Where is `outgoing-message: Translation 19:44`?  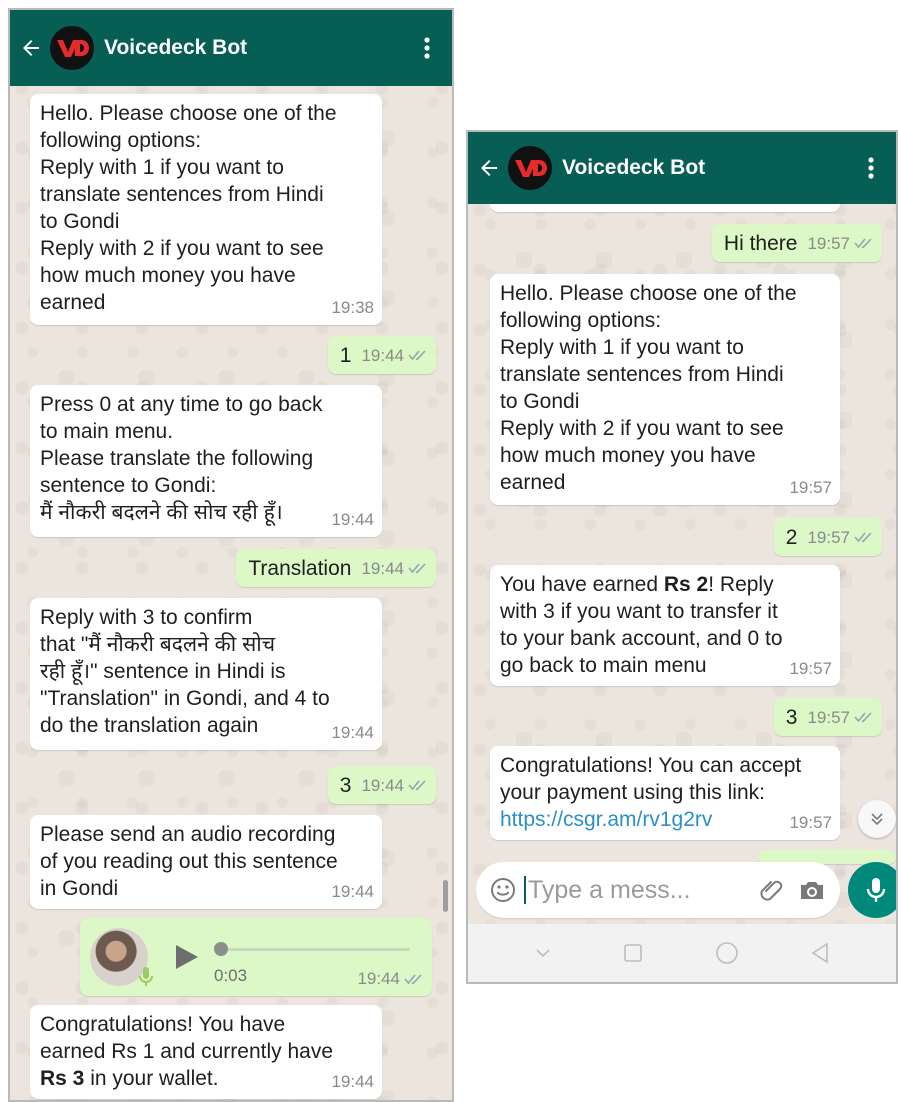
outgoing-message: Translation 19:44 is located at coordinates (336, 568).